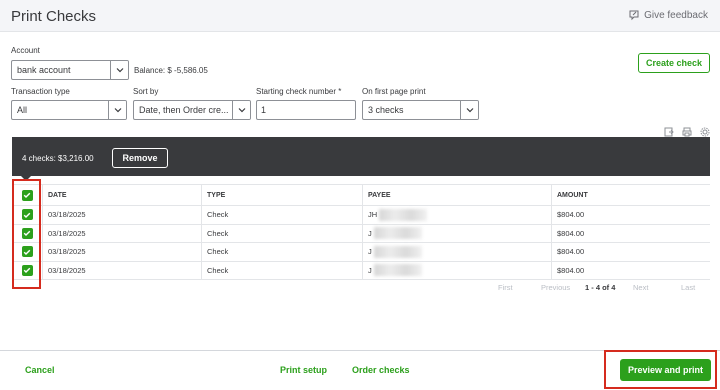  Describe the element at coordinates (600, 287) in the screenshot. I see `pagination-range: 1 - 4 of 4` at that location.